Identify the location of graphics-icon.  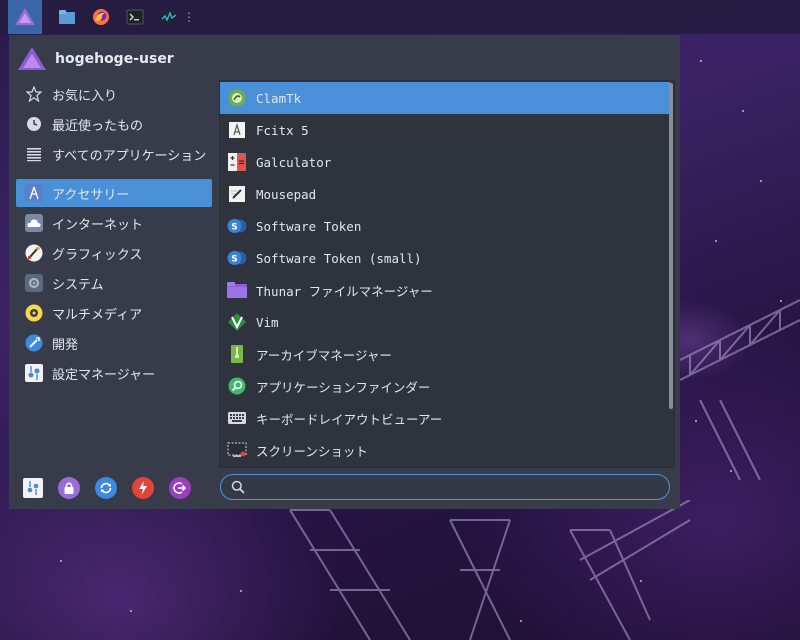
(34, 253).